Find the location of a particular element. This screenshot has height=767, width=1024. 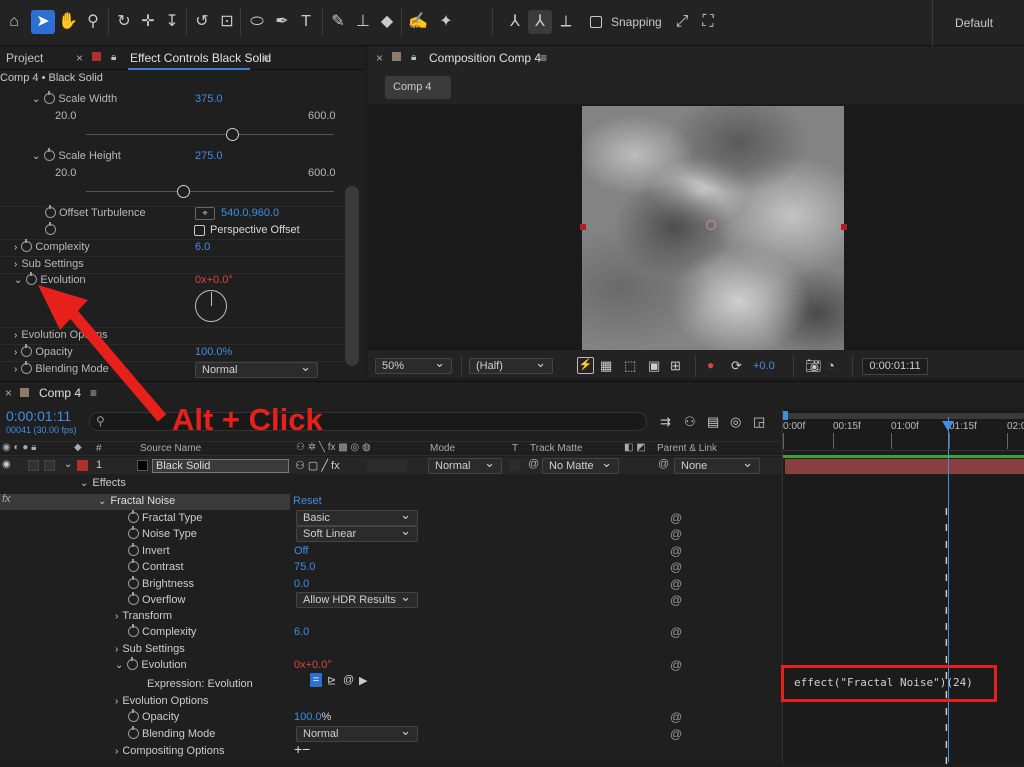

annotation-arrow is located at coordinates (102, 353).